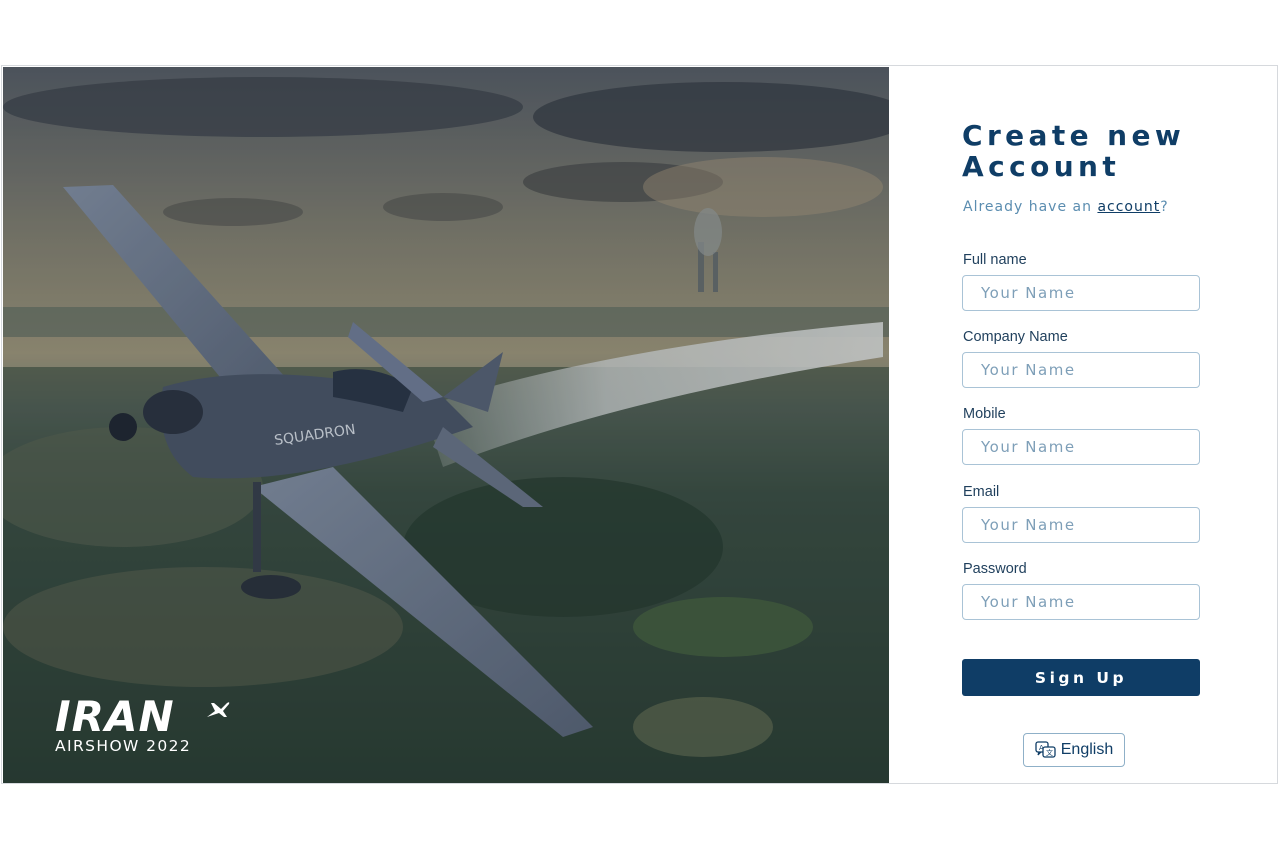 This screenshot has height=850, width=1280. What do you see at coordinates (995, 260) in the screenshot?
I see `full-name-label: Full name` at bounding box center [995, 260].